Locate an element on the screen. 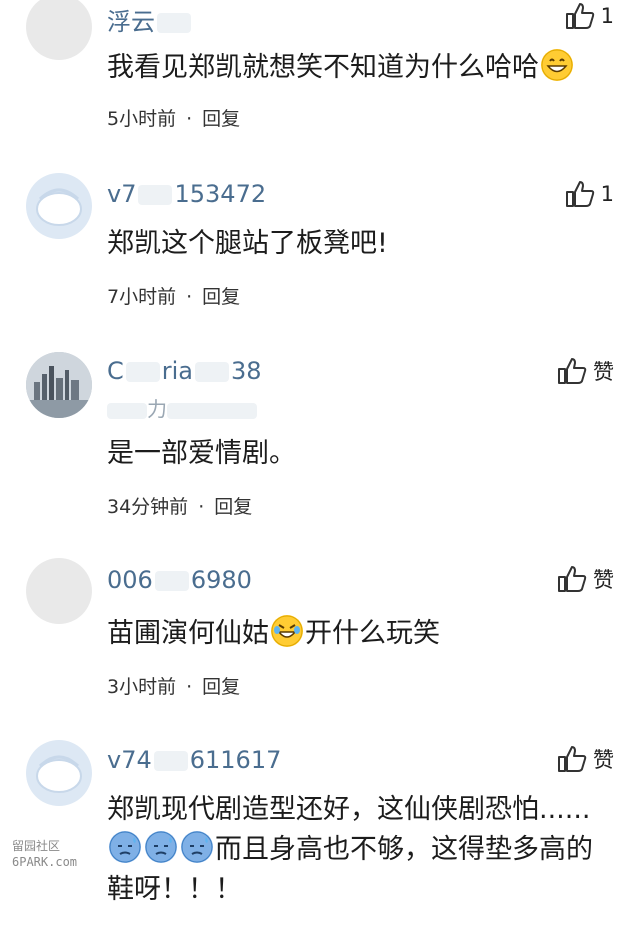  comment-text: 我看见郑凯就想笑不知道为什么哈哈 is located at coordinates (362, 68).